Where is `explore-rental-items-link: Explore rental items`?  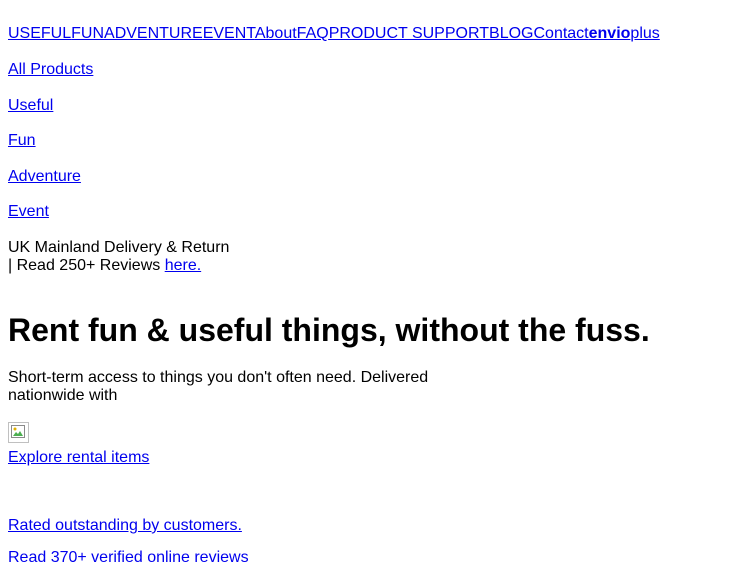
explore-rental-items-link: Explore rental items is located at coordinates (78, 458).